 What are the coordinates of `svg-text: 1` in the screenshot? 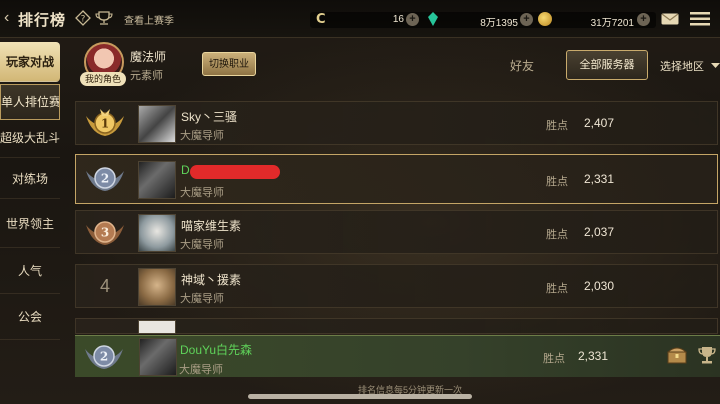 It's located at (105, 124).